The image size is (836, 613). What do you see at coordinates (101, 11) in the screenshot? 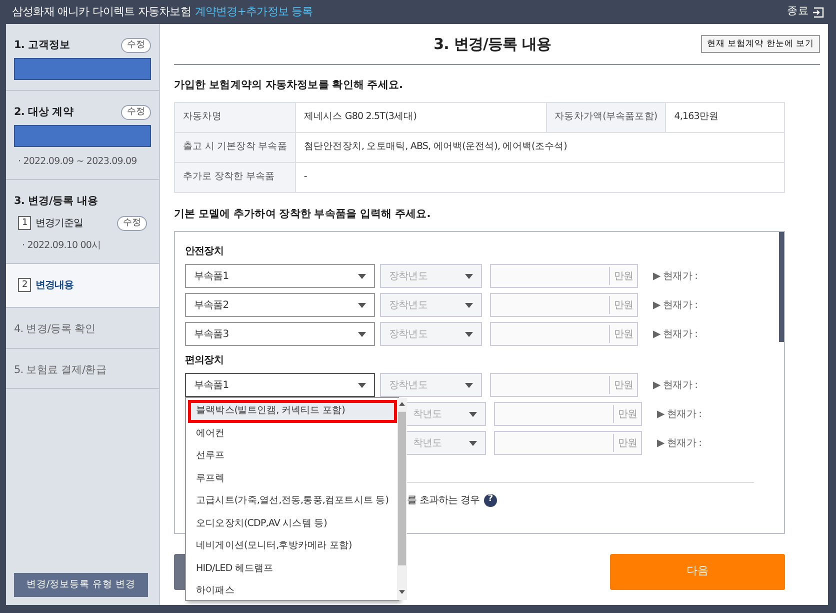
I see `app-title: 삼성화재 애니카 다이렉트 자동차보험` at bounding box center [101, 11].